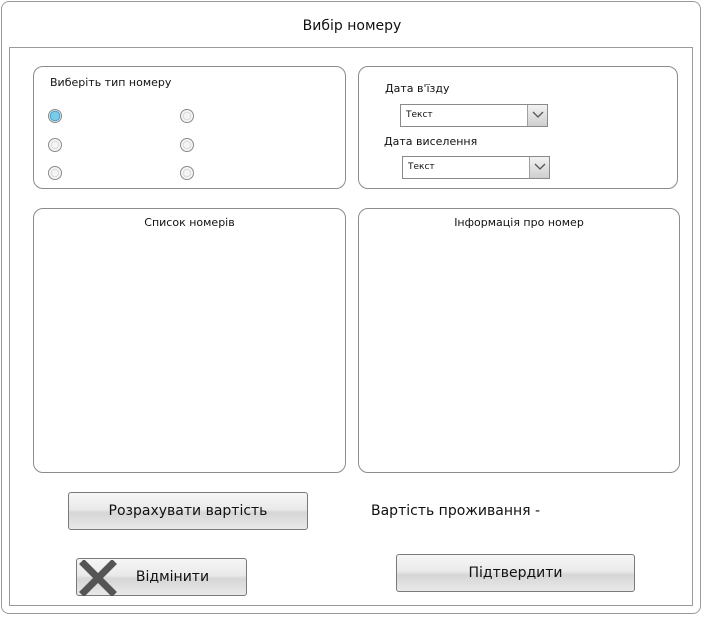  What do you see at coordinates (98, 578) in the screenshot?
I see `close-x-icon` at bounding box center [98, 578].